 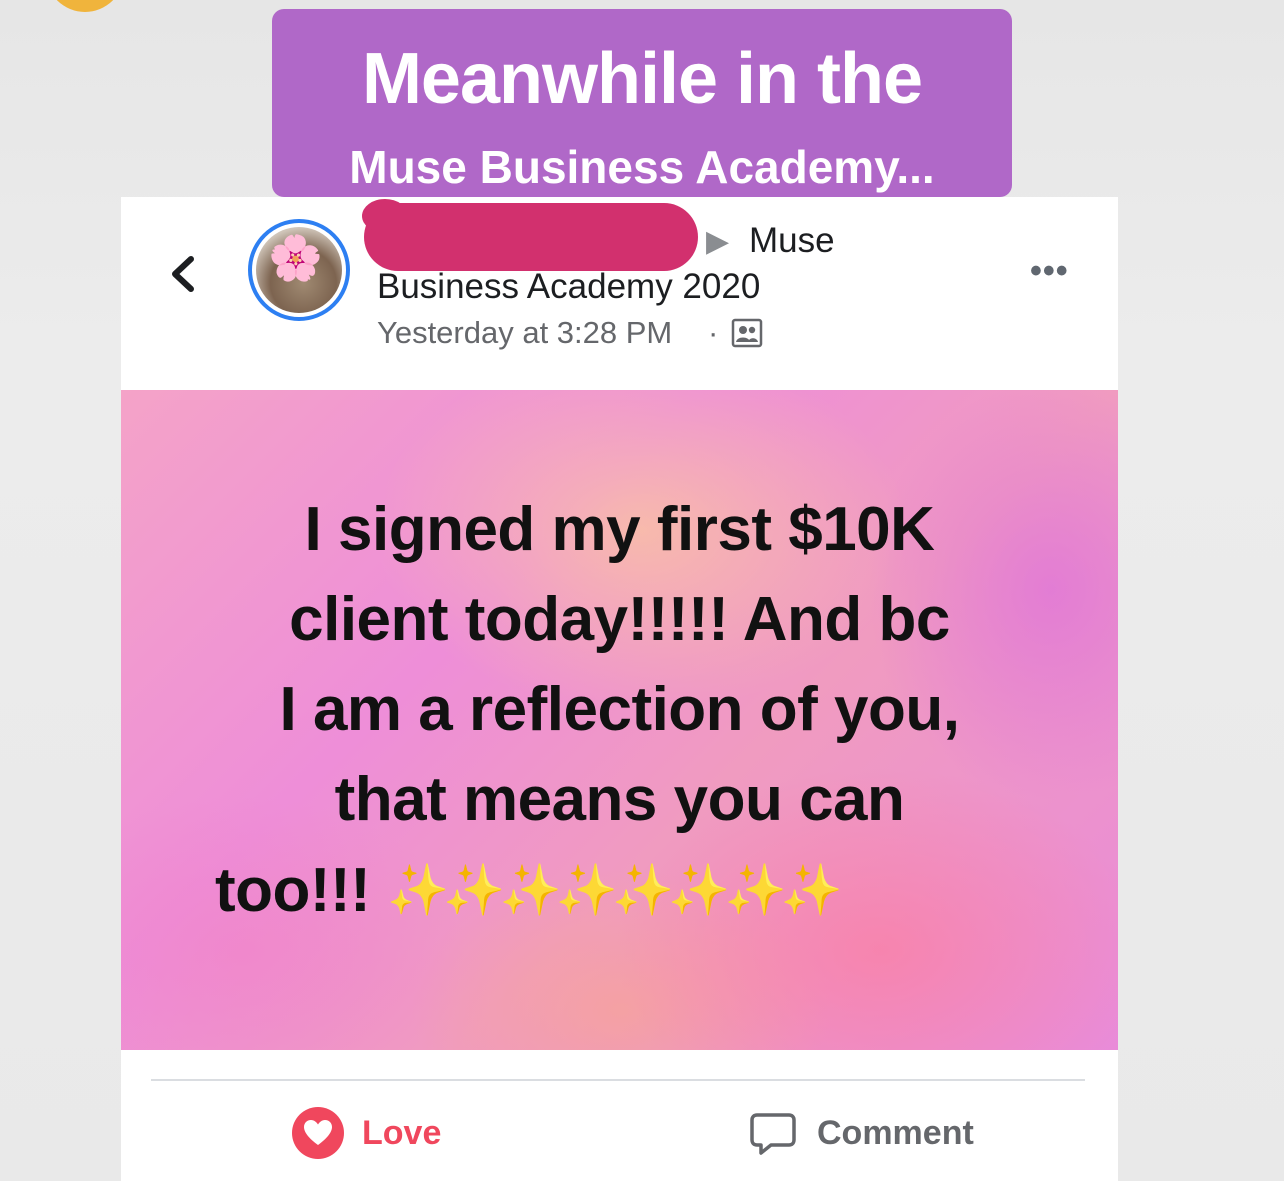 I want to click on group-members-icon, so click(x=747, y=333).